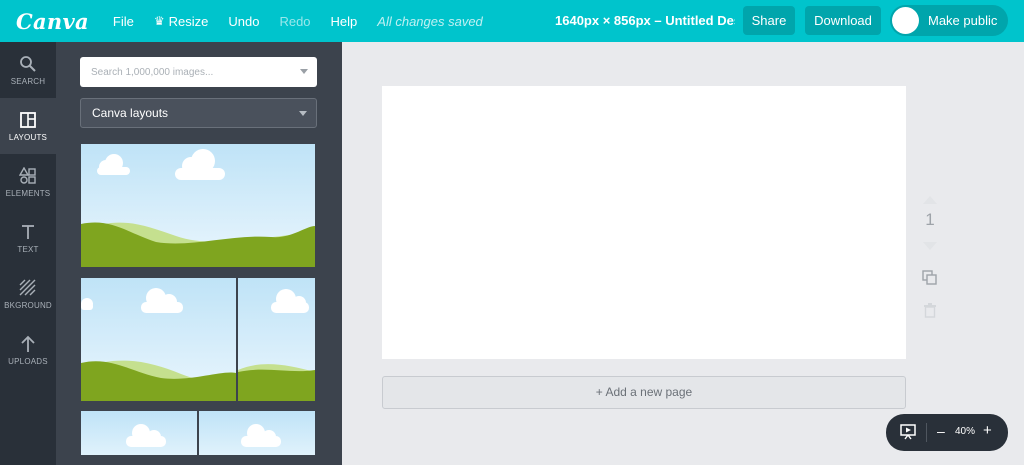 The image size is (1024, 465). Describe the element at coordinates (344, 21) in the screenshot. I see `help-menu: Help` at that location.